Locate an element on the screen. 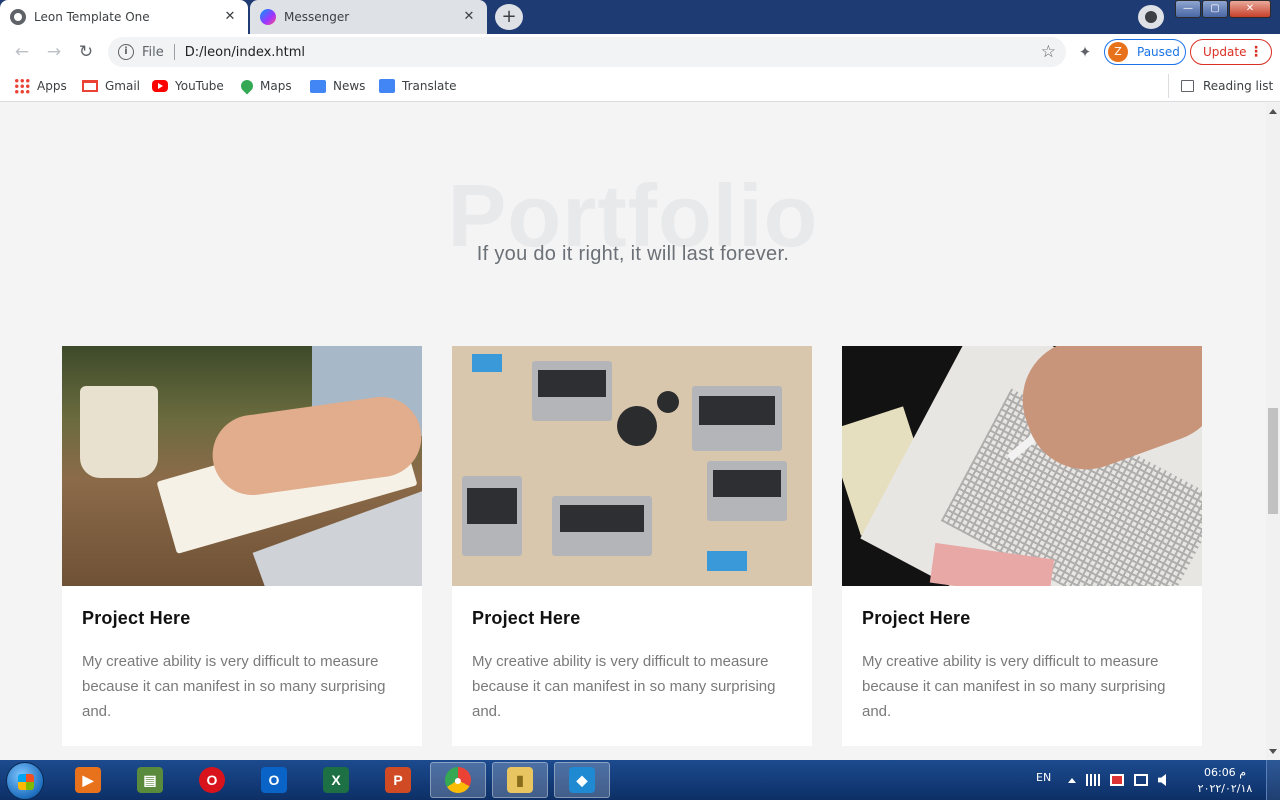  taskbar-excel: X is located at coordinates (336, 780).